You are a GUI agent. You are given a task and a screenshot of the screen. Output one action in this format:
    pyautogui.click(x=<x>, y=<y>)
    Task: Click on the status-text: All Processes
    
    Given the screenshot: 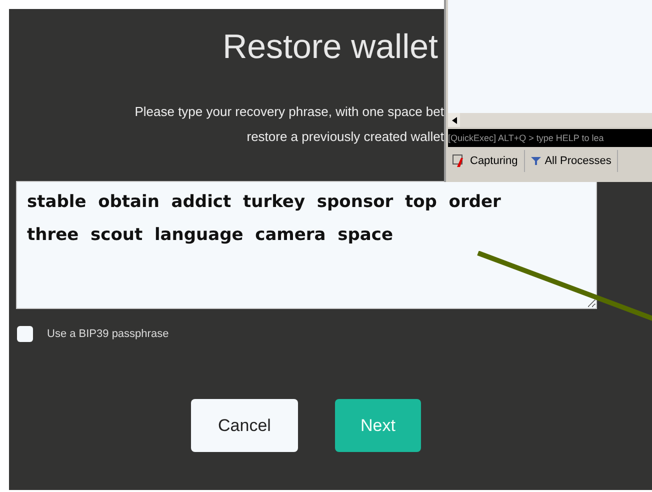 What is the action you would take?
    pyautogui.click(x=578, y=161)
    